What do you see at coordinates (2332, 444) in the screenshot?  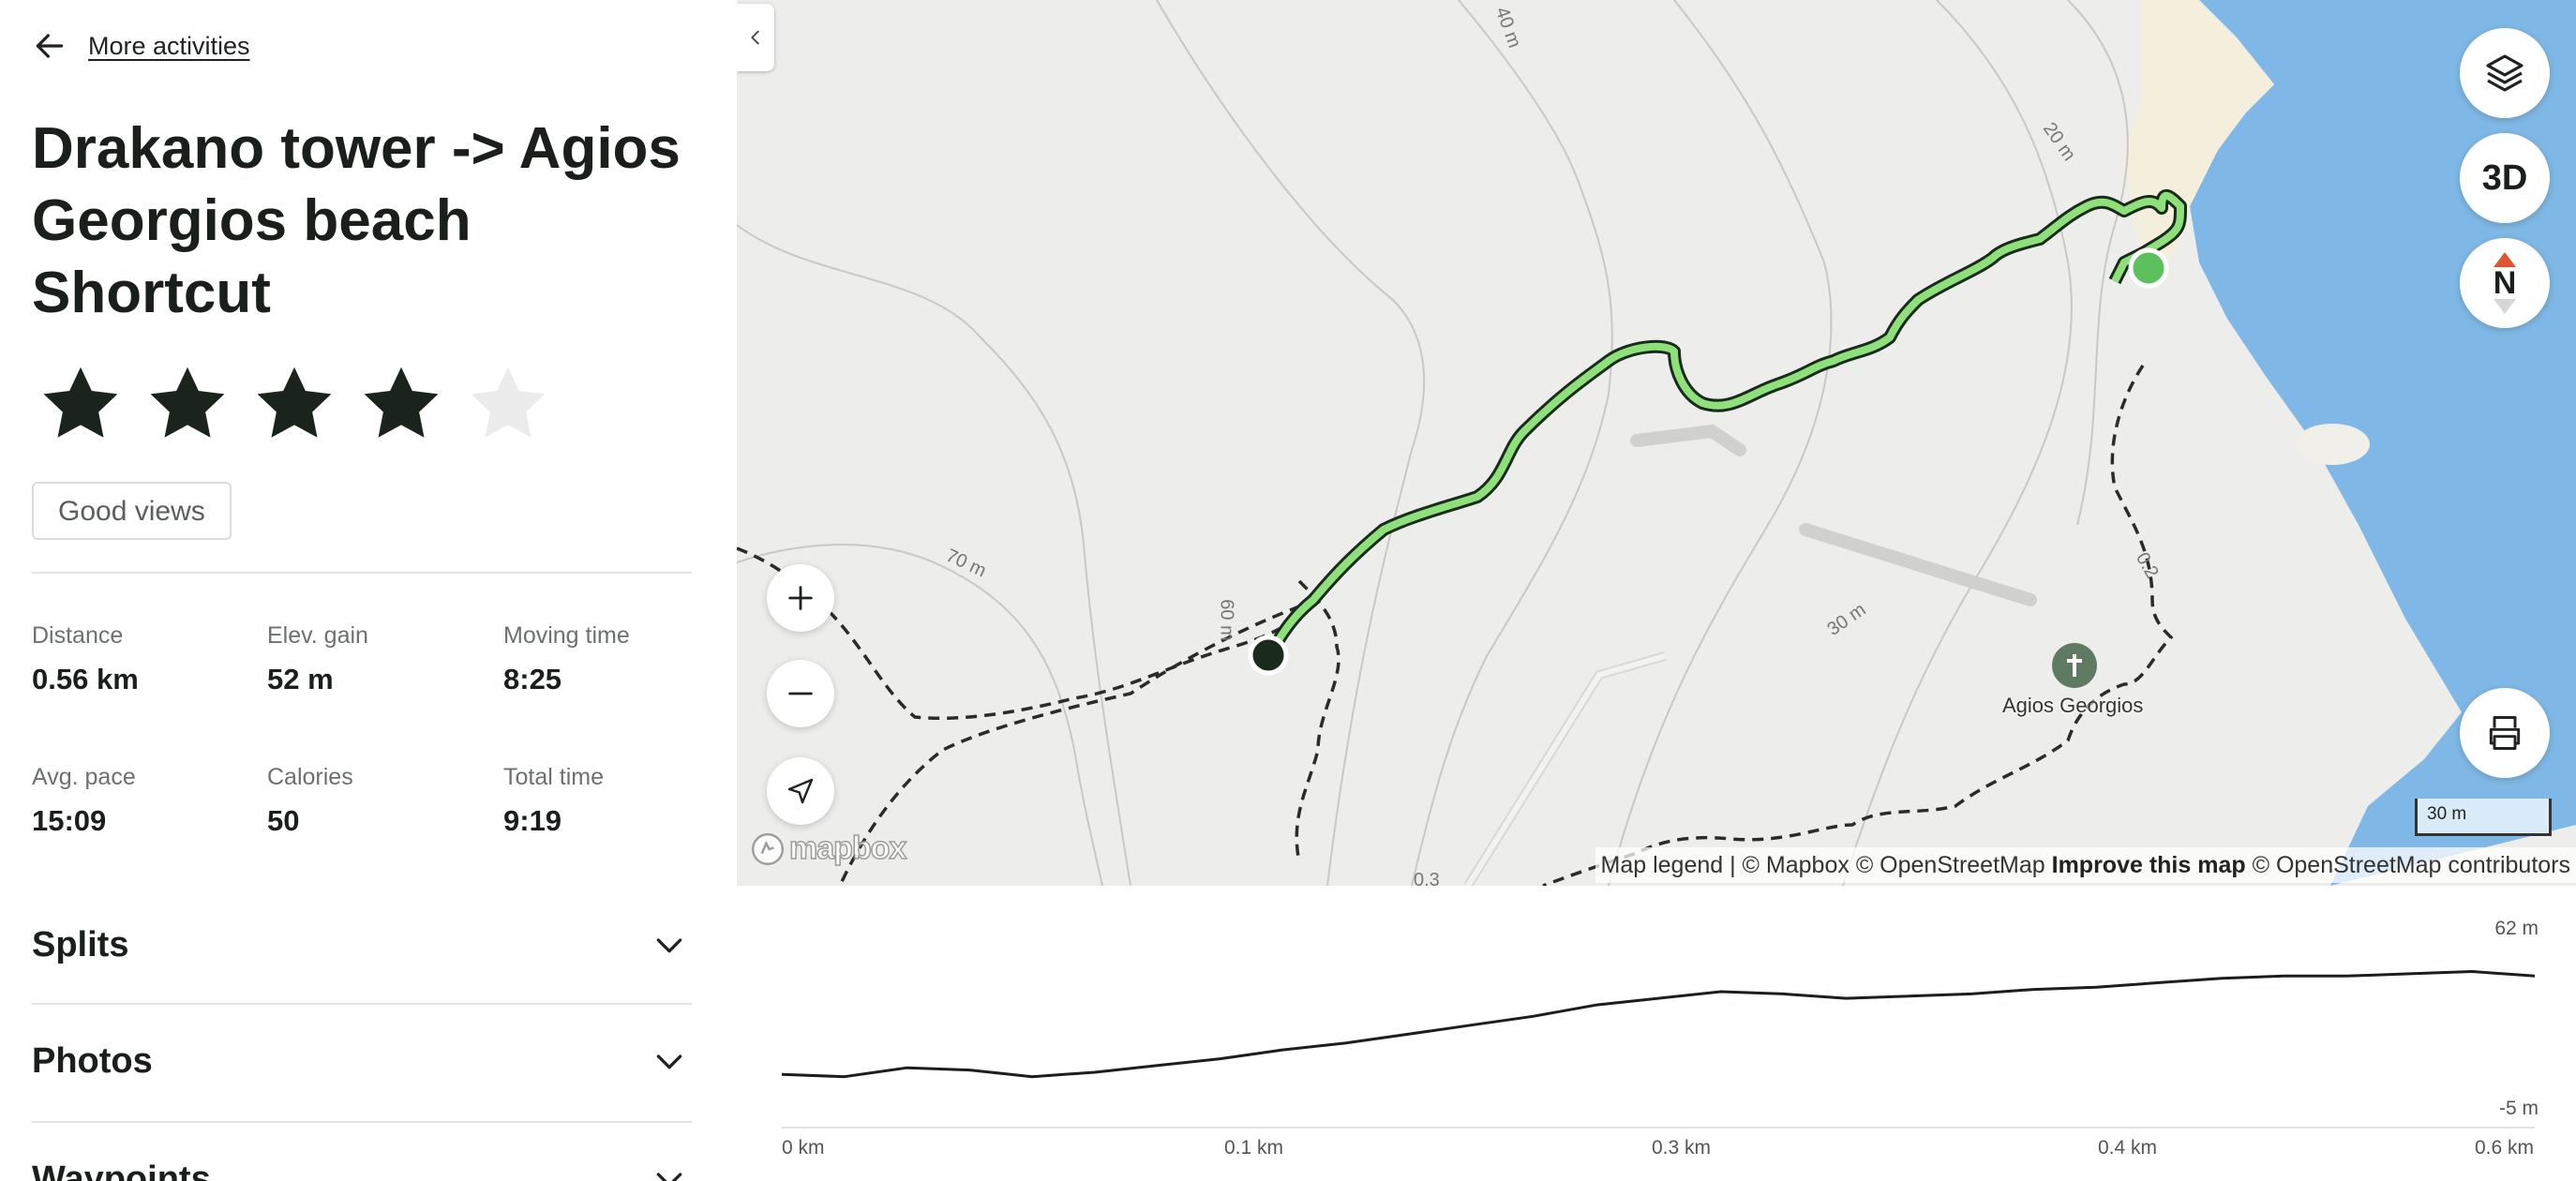 I see `islet` at bounding box center [2332, 444].